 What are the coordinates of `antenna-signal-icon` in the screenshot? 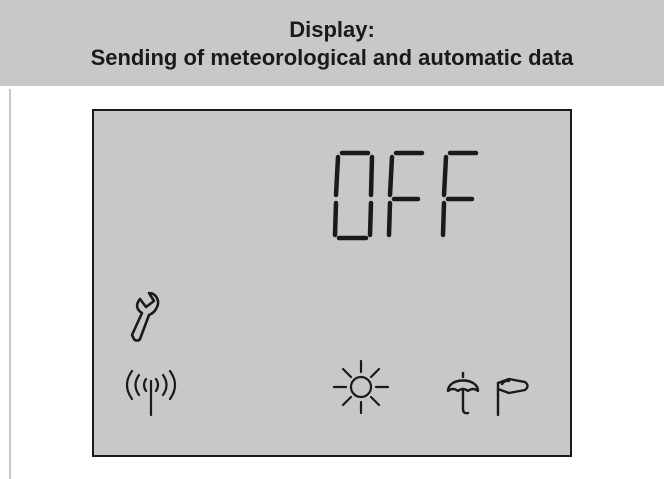 It's located at (151, 393).